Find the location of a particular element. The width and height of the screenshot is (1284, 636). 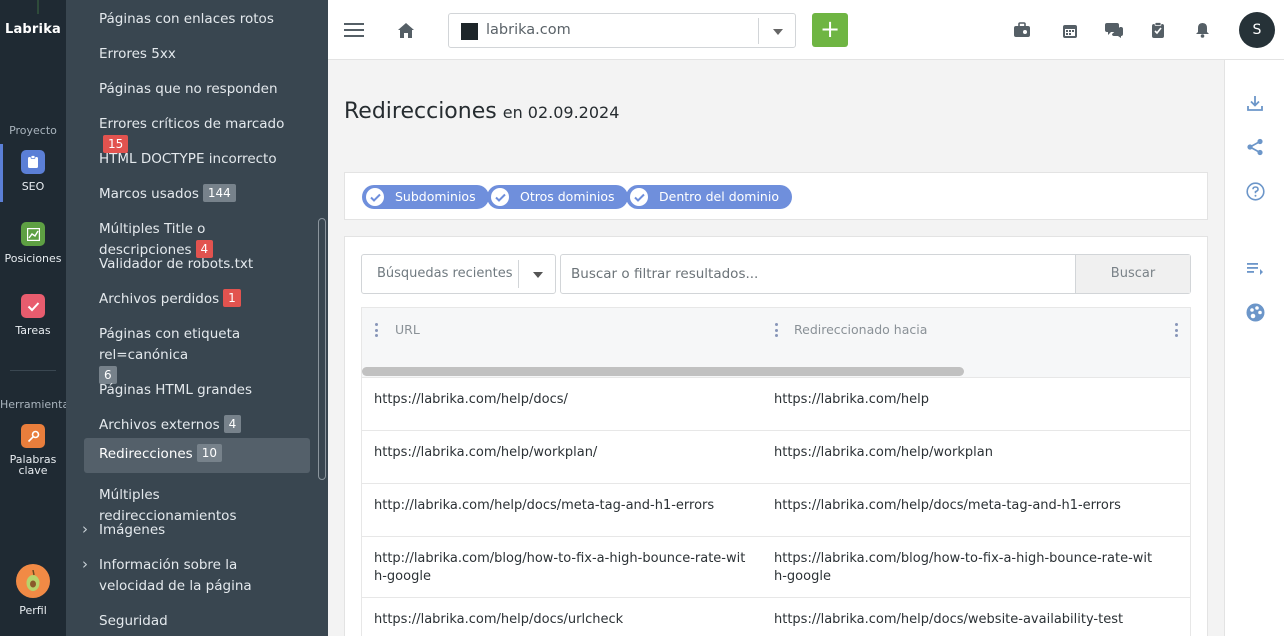

rail-divider is located at coordinates (33, 370).